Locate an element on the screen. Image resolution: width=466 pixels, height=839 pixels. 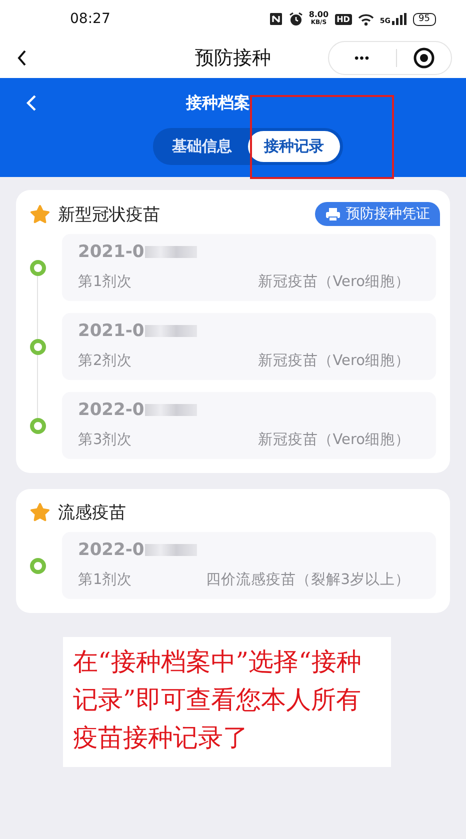
alarm-icon is located at coordinates (295, 19).